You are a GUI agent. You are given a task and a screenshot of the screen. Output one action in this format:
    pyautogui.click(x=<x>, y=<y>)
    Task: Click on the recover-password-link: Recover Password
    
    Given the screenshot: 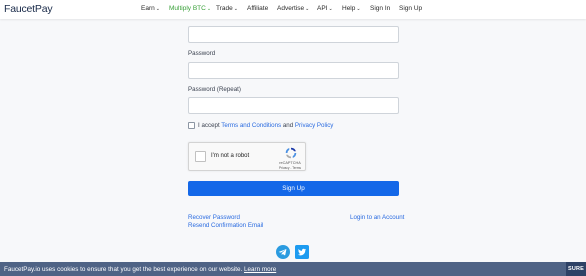 What is the action you would take?
    pyautogui.click(x=214, y=217)
    